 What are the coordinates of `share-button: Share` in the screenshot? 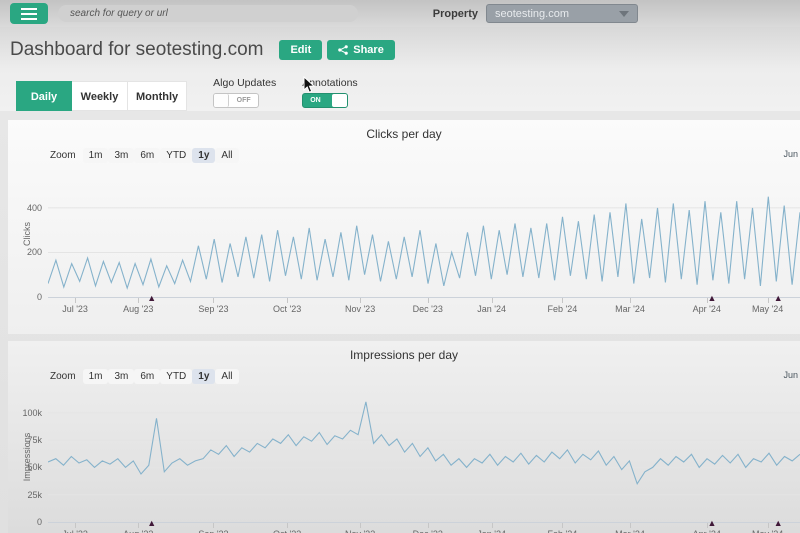 It's located at (361, 50).